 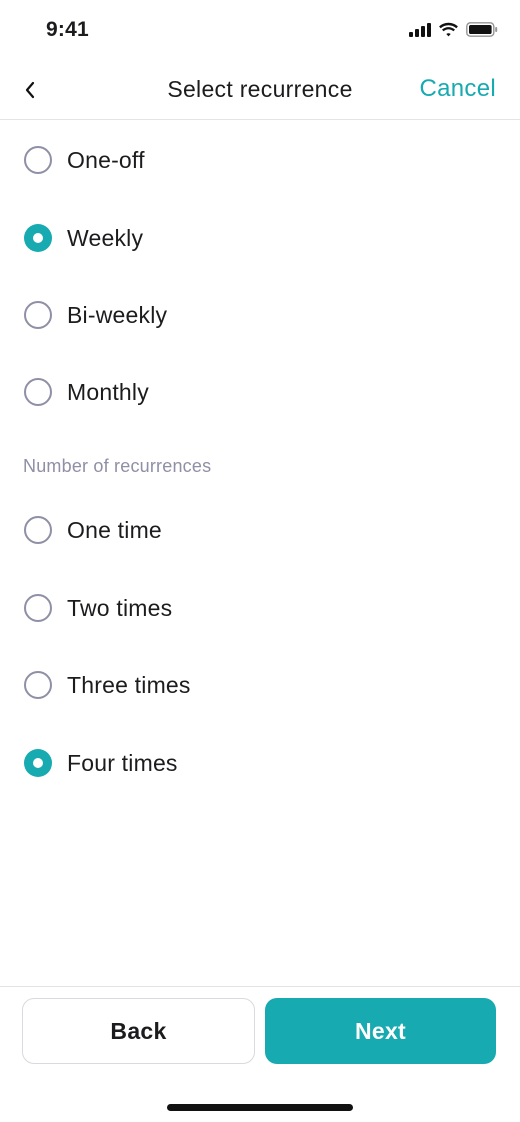 I want to click on radio-label: One-off, so click(x=106, y=159).